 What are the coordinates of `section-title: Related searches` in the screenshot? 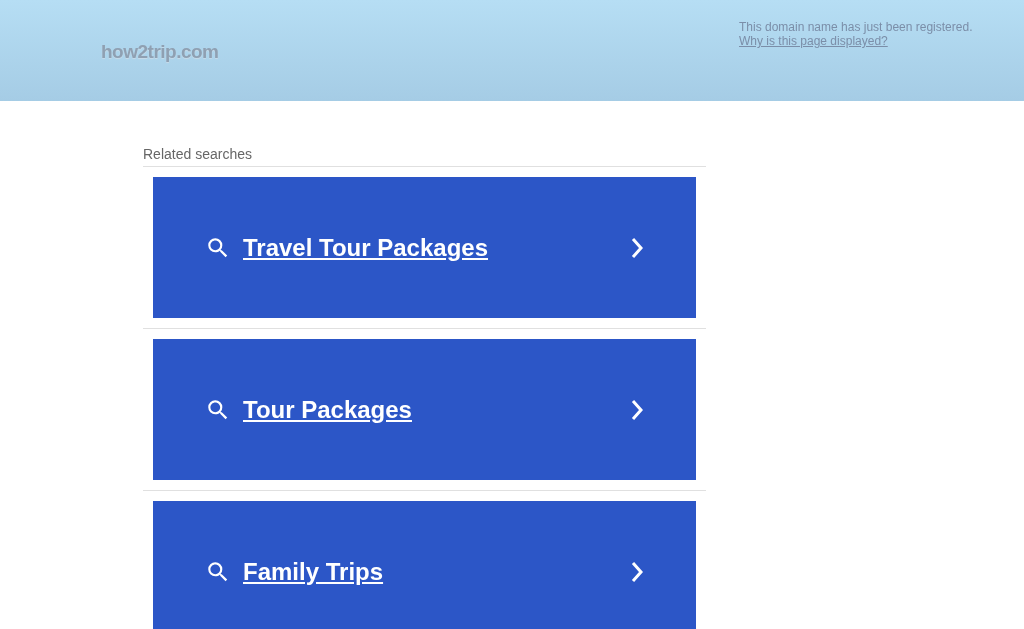 It's located at (198, 155).